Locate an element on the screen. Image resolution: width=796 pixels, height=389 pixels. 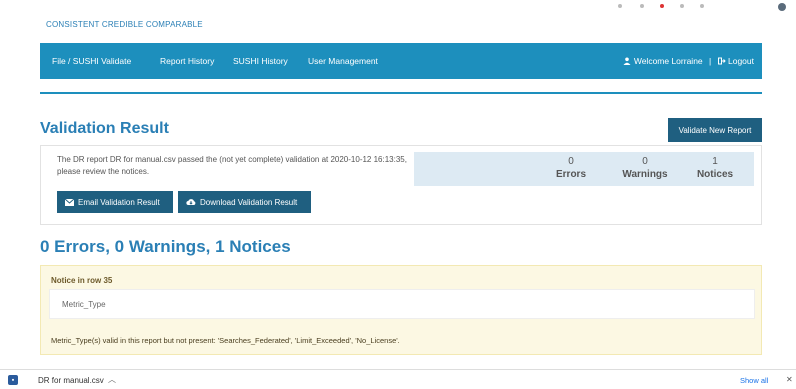
validate-new-report-button: Validate New Report is located at coordinates (715, 130).